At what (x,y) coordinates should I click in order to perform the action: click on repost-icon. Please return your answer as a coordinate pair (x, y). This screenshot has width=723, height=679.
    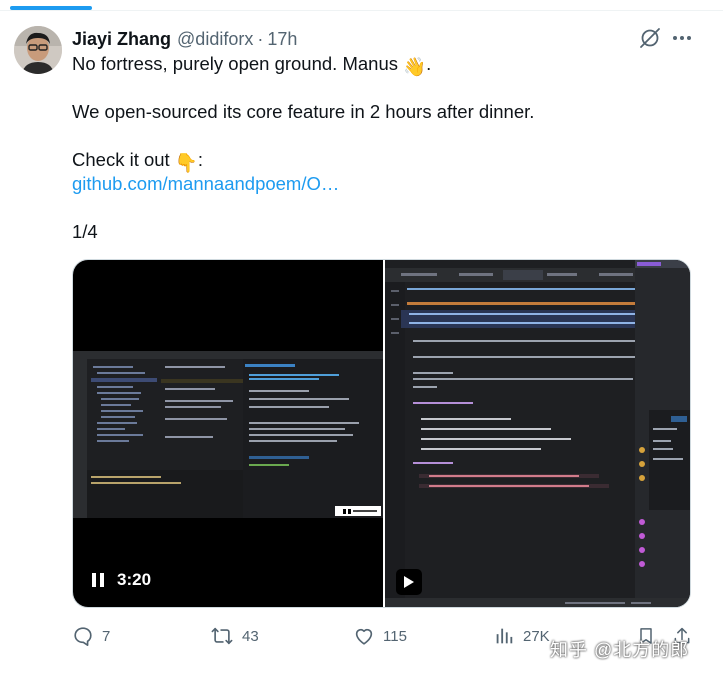
    Looking at the image, I should click on (222, 636).